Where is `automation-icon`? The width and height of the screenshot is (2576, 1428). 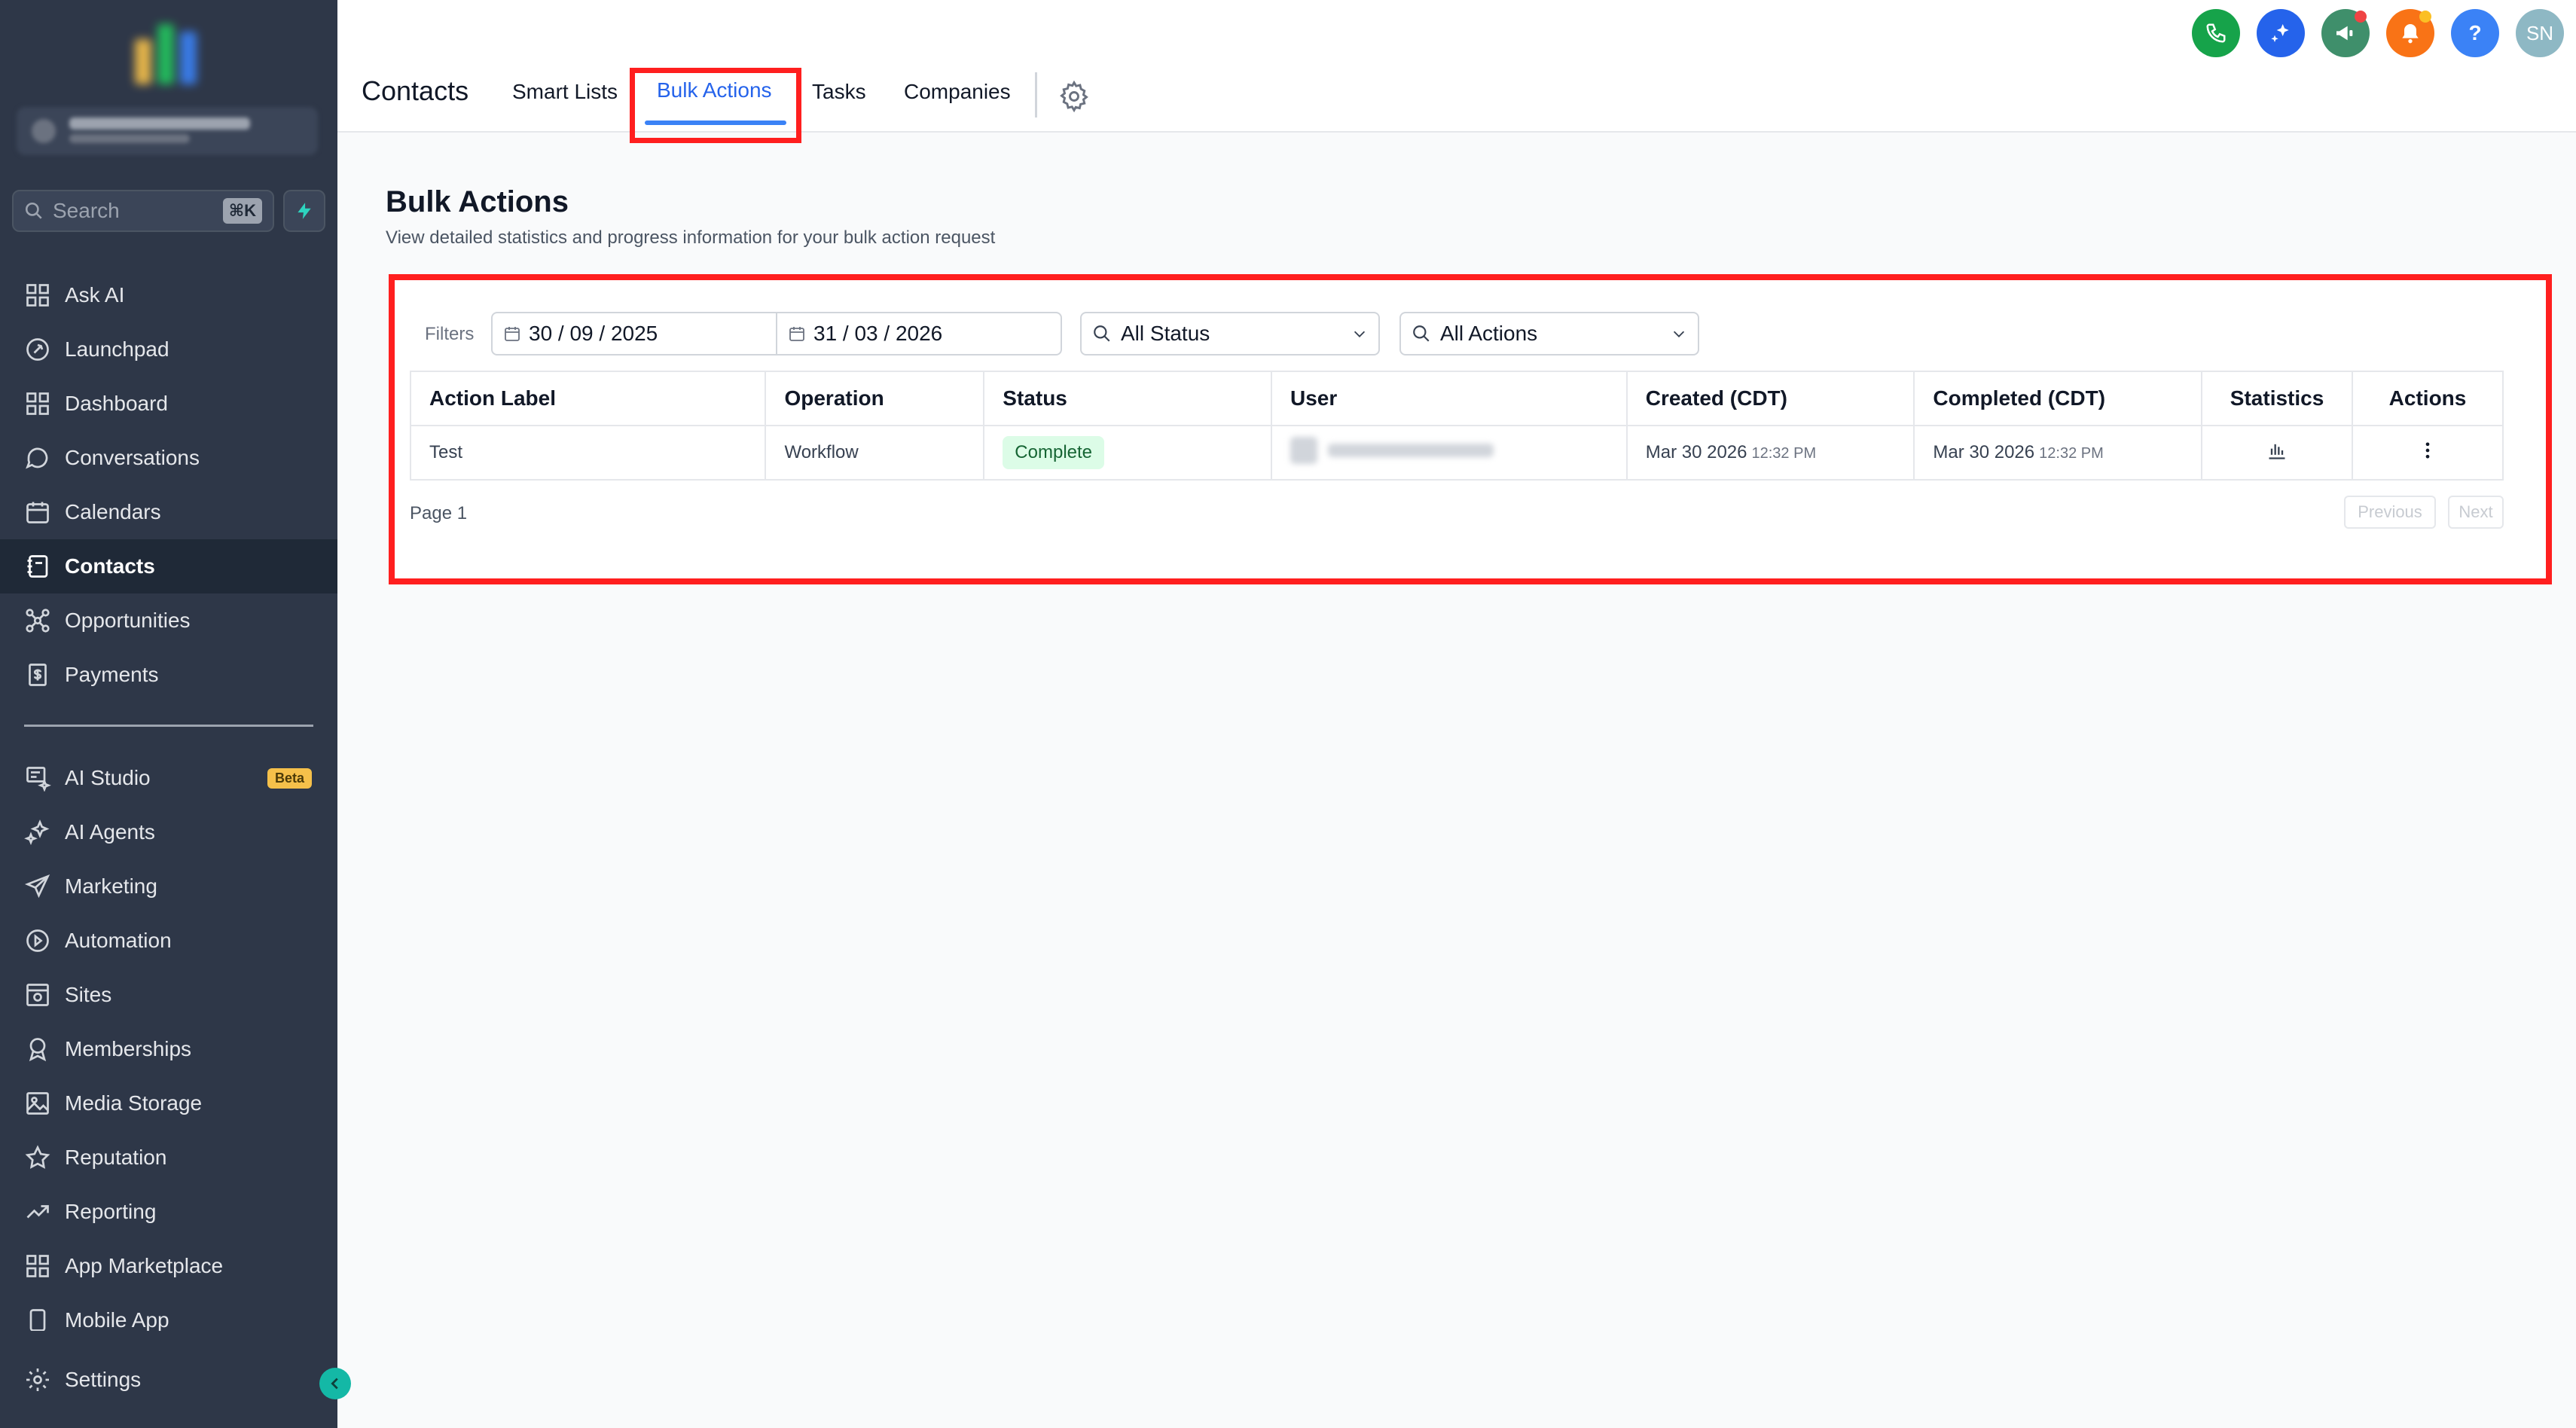 automation-icon is located at coordinates (37, 940).